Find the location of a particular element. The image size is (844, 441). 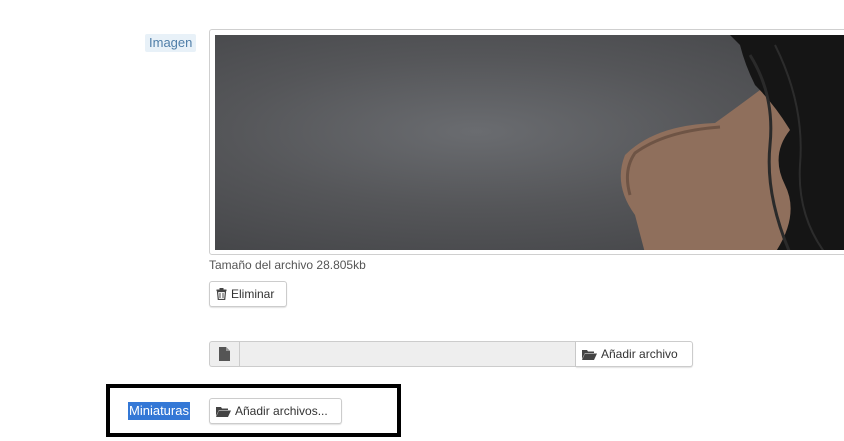

file-upload-group: Añadir archivo is located at coordinates (451, 354).